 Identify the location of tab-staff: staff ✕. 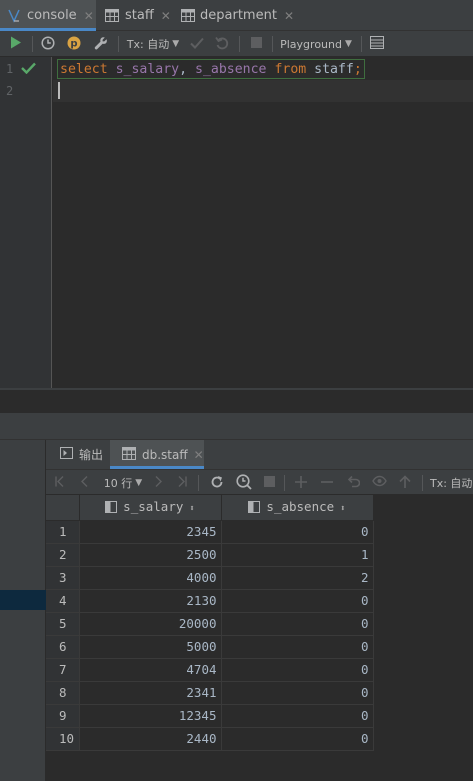
(135, 15).